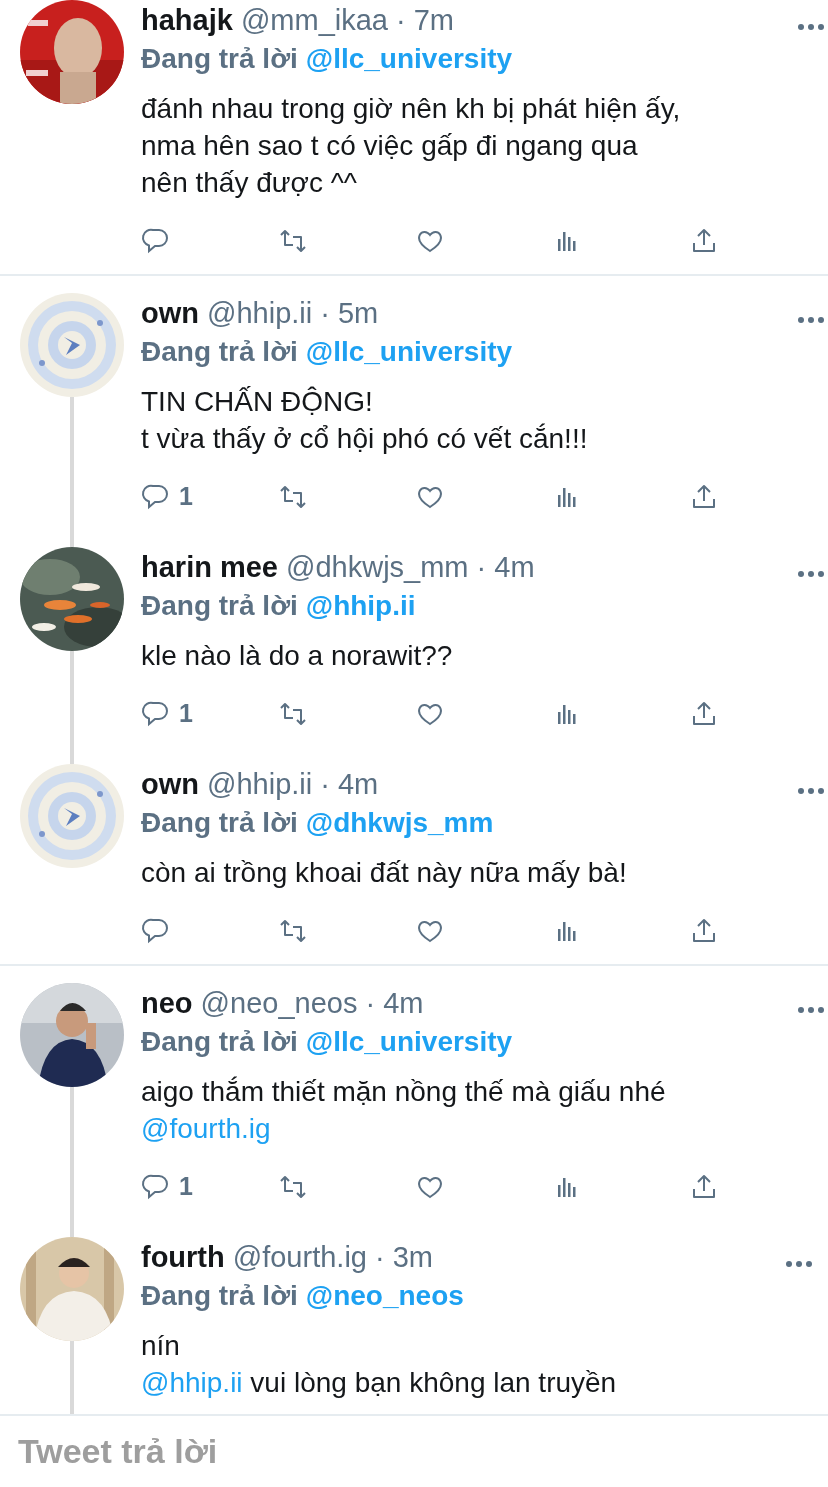 Image resolution: width=828 pixels, height=1487 pixels. What do you see at coordinates (384, 1295) in the screenshot?
I see `mention-link: @neo_neos` at bounding box center [384, 1295].